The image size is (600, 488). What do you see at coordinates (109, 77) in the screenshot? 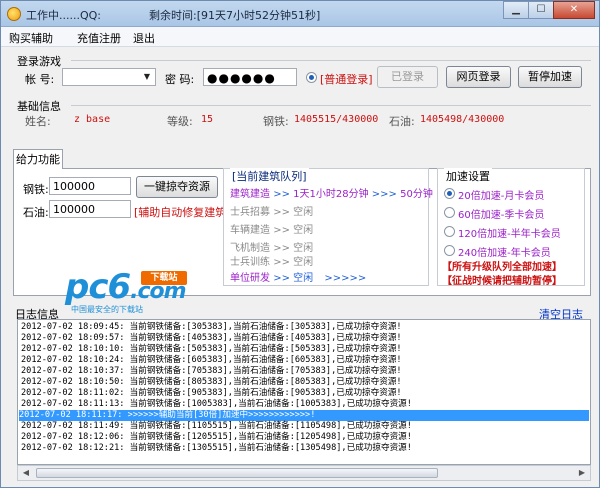
I see `account-combo: ▼` at bounding box center [109, 77].